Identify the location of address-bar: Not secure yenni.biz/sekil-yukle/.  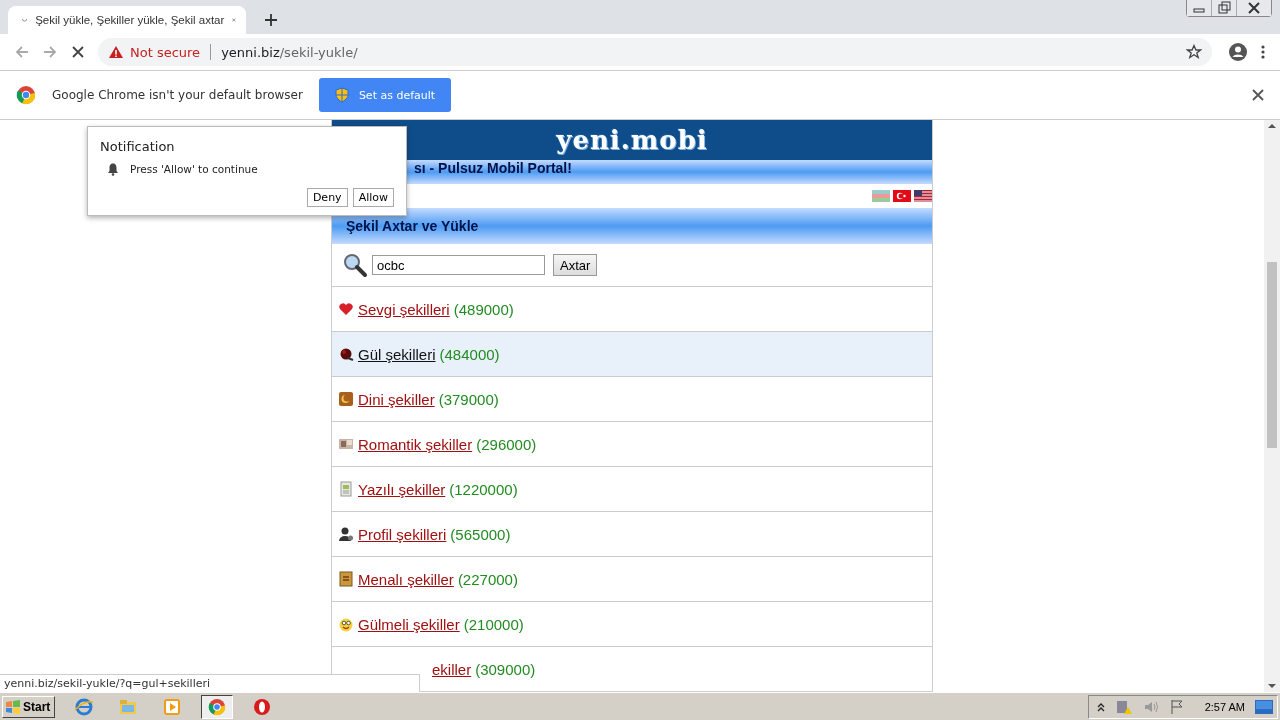
(655, 52).